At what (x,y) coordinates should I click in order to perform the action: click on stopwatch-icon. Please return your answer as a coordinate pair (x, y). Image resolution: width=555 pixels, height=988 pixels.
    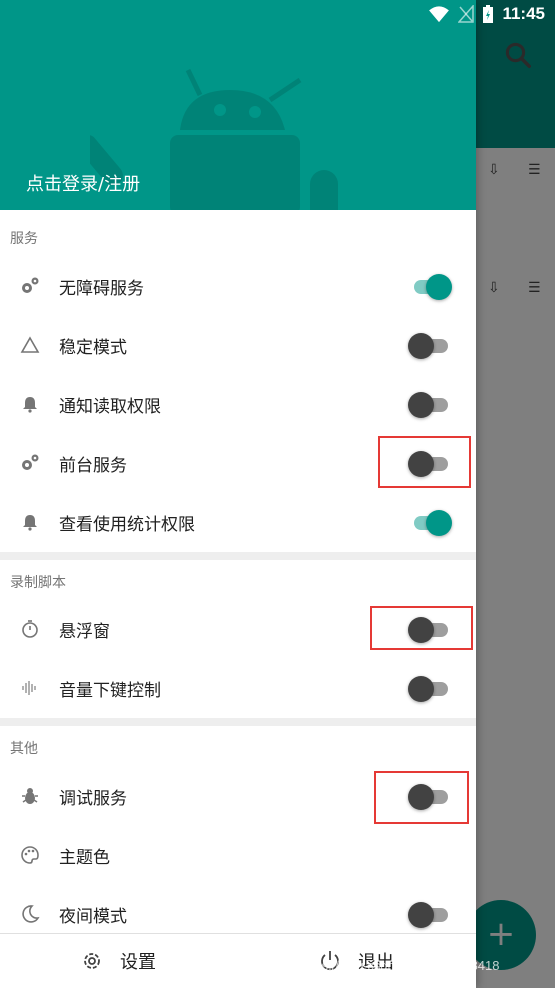
    Looking at the image, I should click on (30, 629).